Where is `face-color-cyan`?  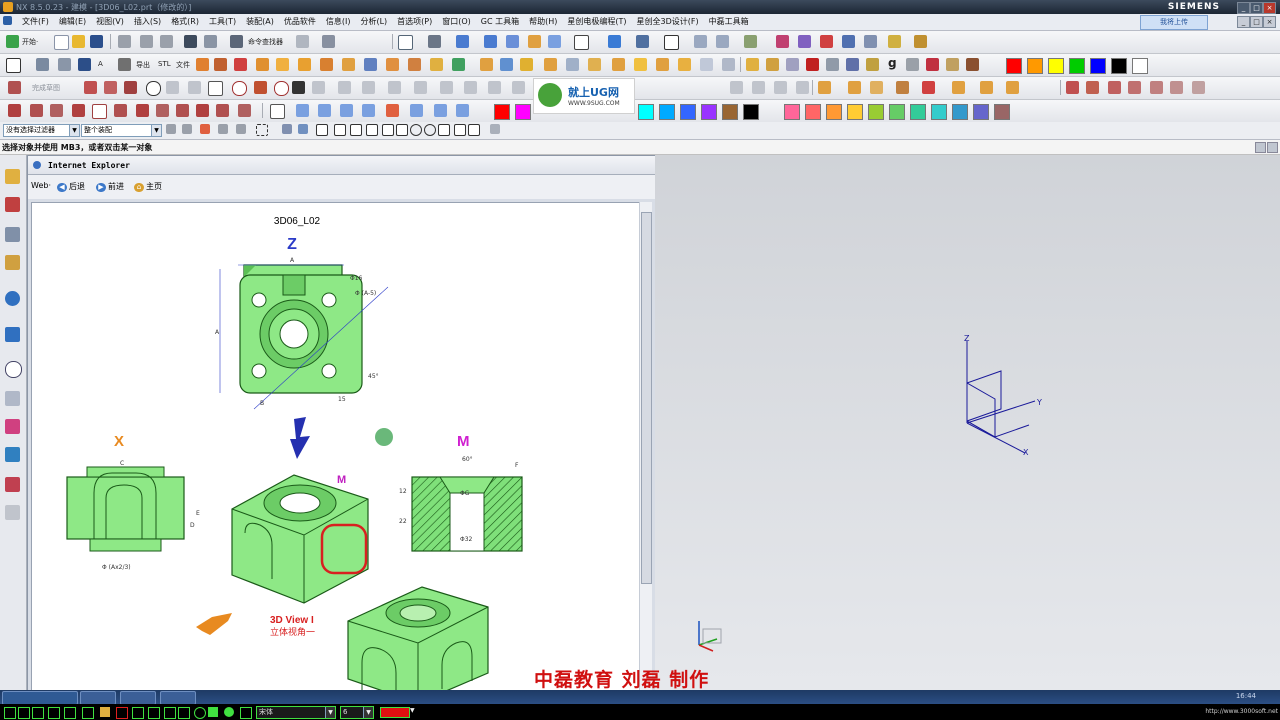 face-color-cyan is located at coordinates (646, 112).